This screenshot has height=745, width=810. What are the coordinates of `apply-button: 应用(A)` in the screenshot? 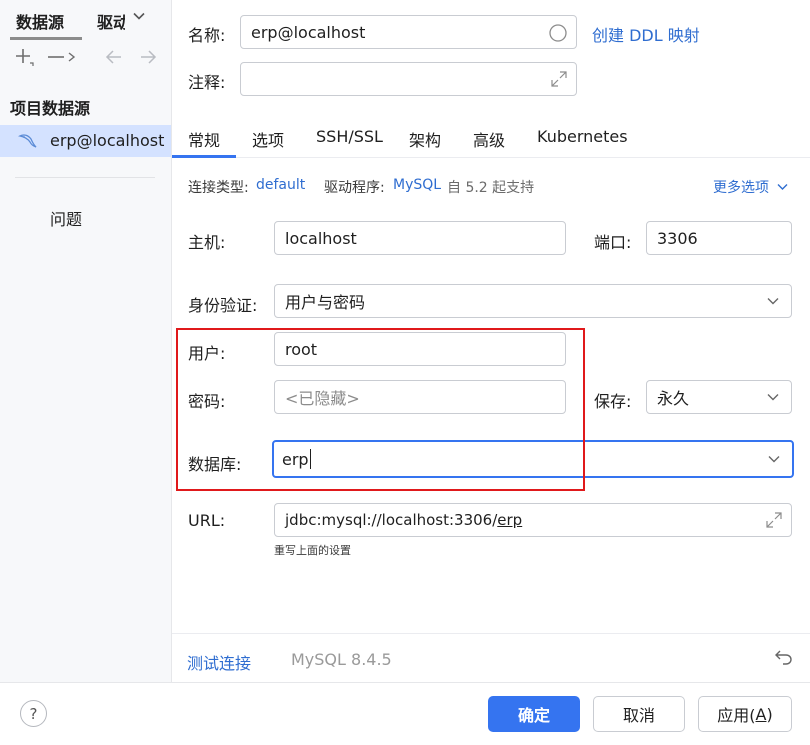 It's located at (745, 714).